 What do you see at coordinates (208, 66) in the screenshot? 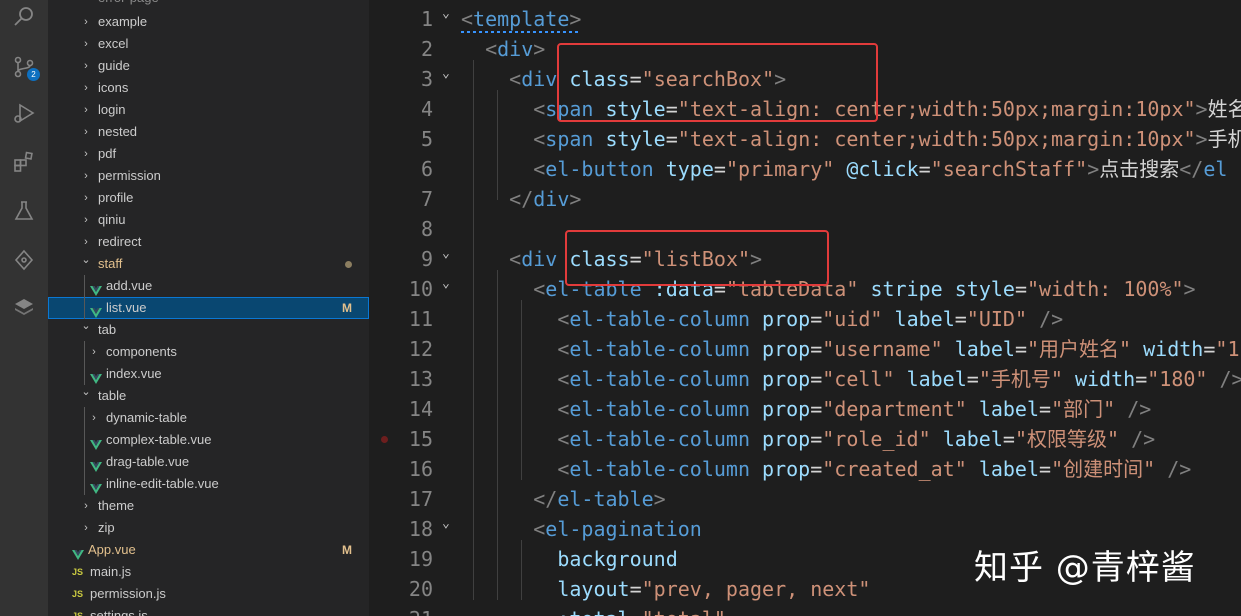
I see `folder-row: › guide` at bounding box center [208, 66].